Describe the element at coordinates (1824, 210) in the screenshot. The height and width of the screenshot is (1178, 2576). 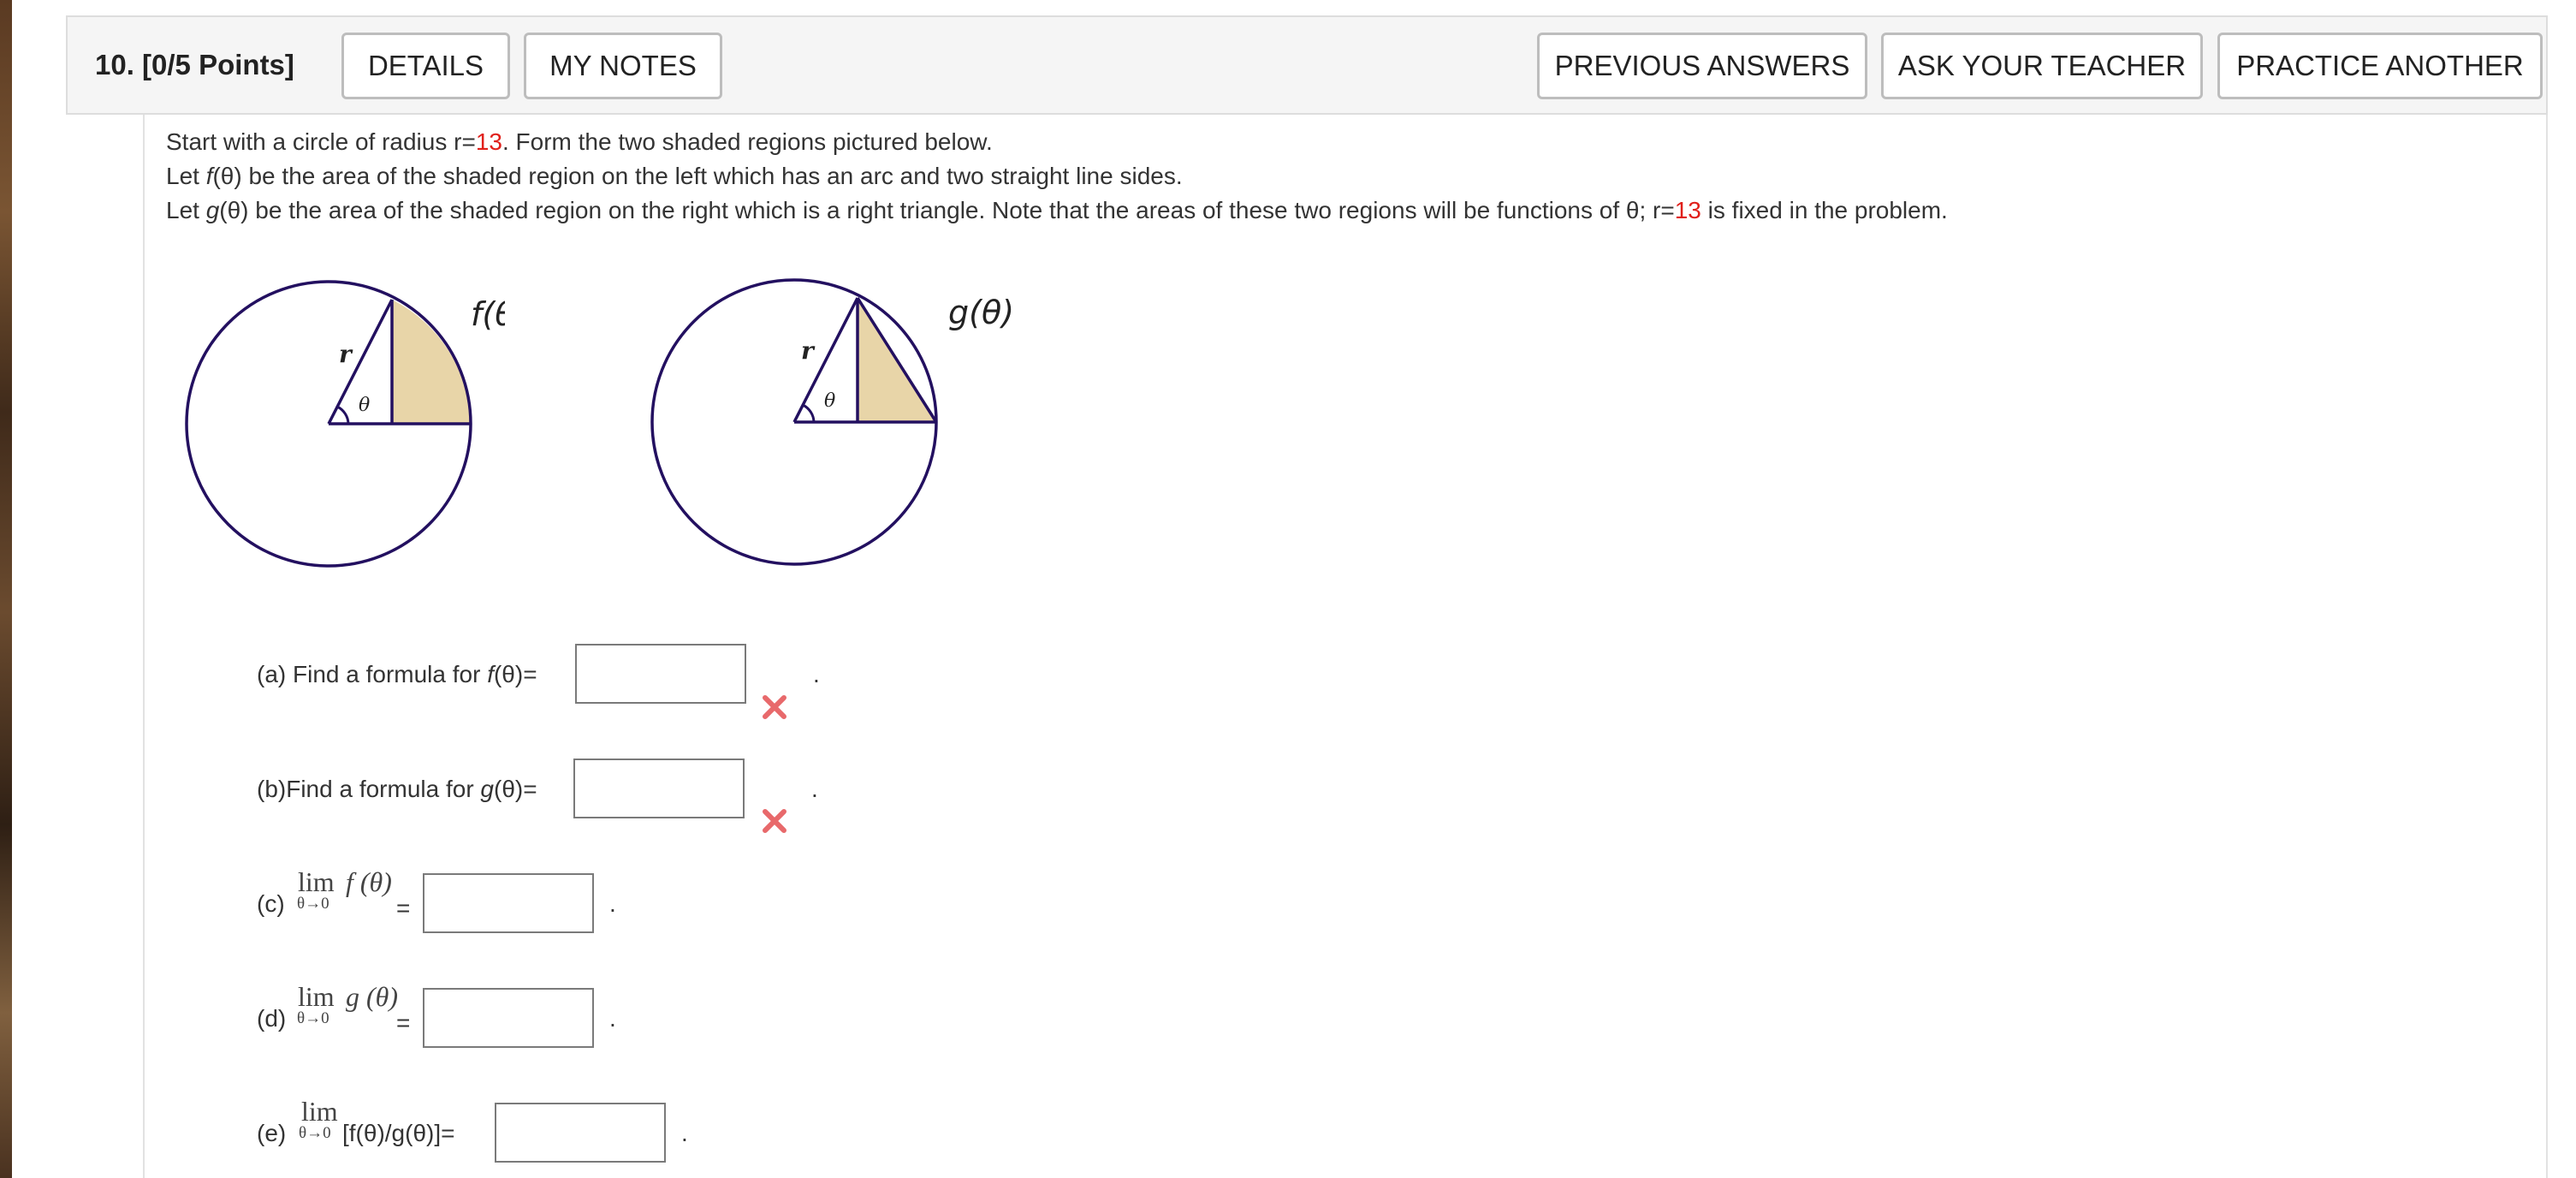
I see `text: is fixed in the problem.` at that location.